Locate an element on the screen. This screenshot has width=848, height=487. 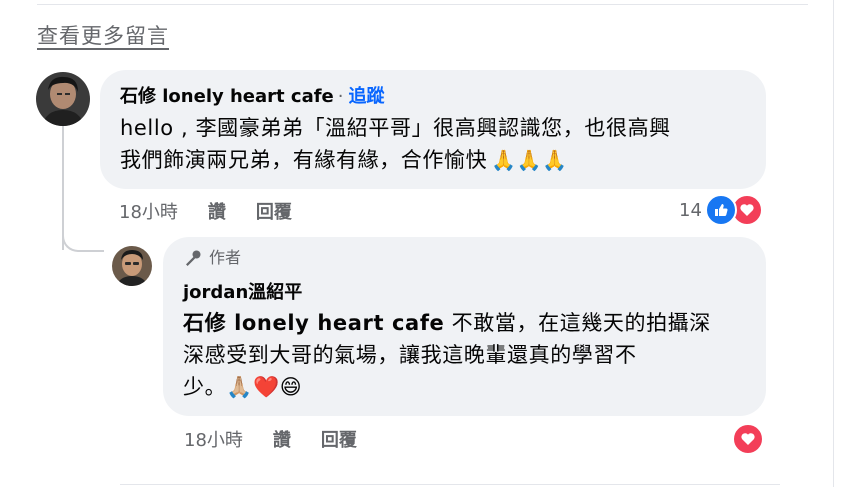
comment-text-line-2: 我們飾演兩兄弟，有緣有緣，合作愉快 🙏🙏🙏 is located at coordinates (433, 160).